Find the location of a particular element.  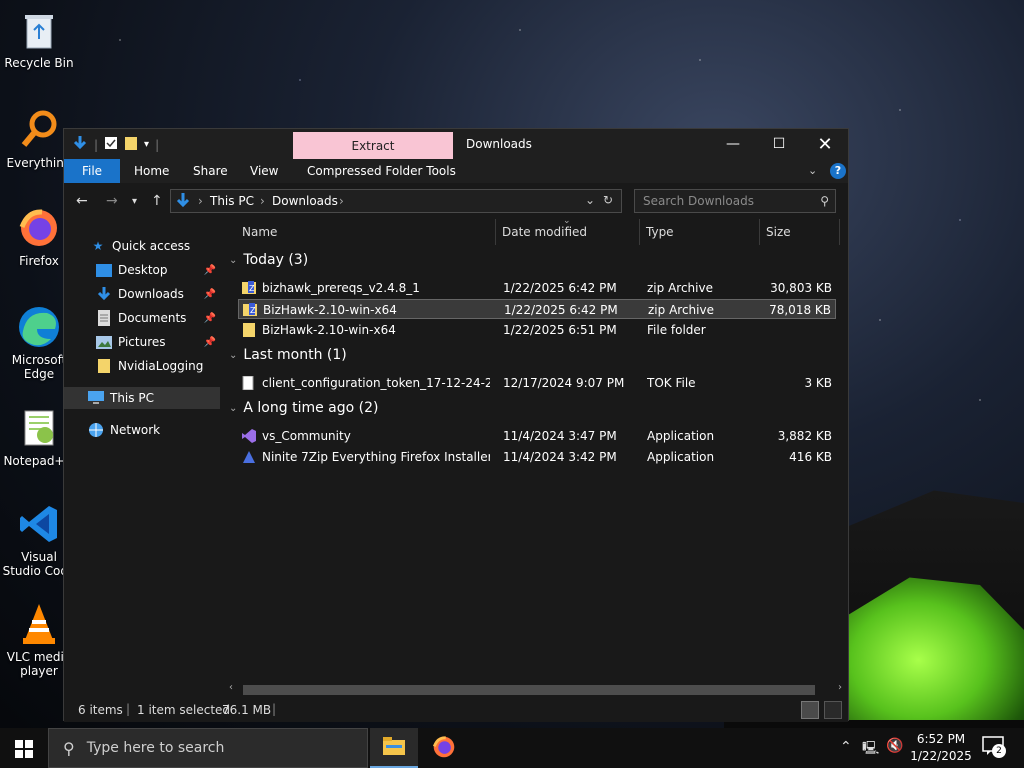

up-arrow-icon: ↑ is located at coordinates (157, 201).